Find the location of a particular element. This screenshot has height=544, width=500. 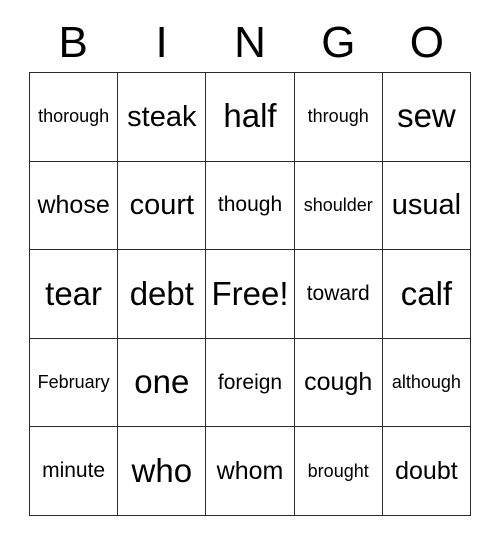

bingo-cell-label: whose is located at coordinates (73, 205).